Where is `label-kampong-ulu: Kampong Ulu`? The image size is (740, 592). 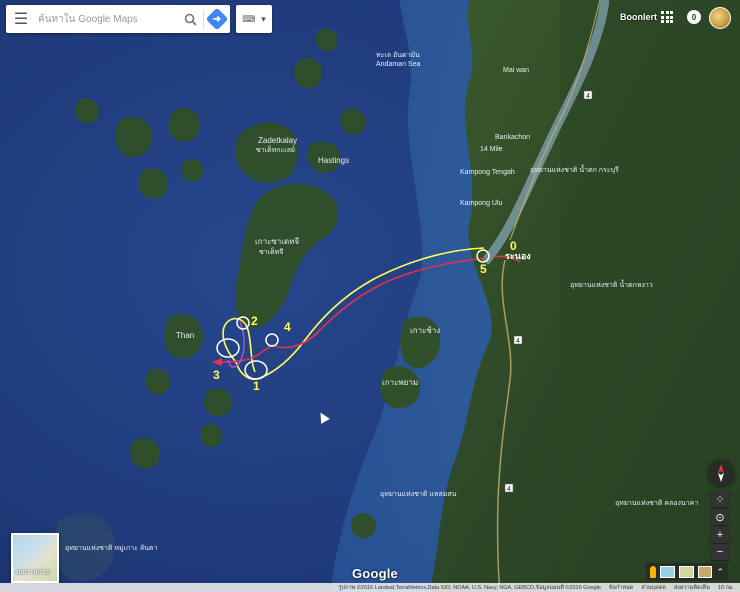 label-kampong-ulu: Kampong Ulu is located at coordinates (481, 203).